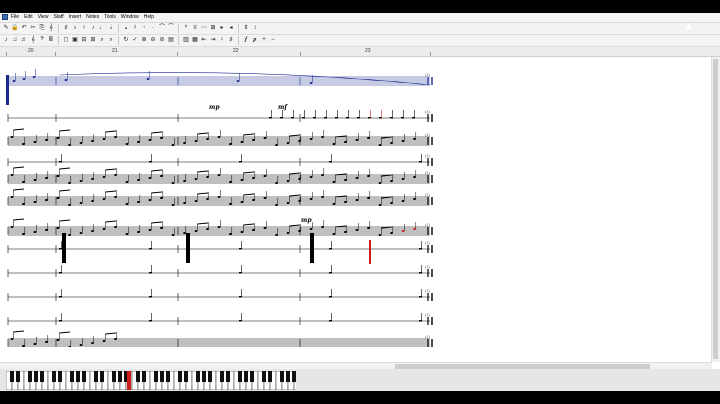  I want to click on toolbar-main-button-8: ♮, so click(84, 28).